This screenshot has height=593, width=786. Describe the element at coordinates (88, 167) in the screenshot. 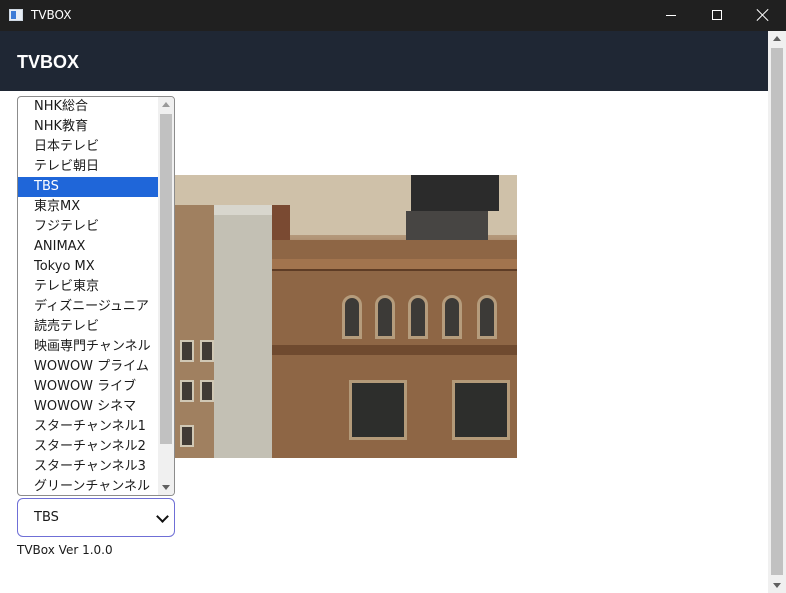

I see `channel-option: テレビ朝日` at that location.